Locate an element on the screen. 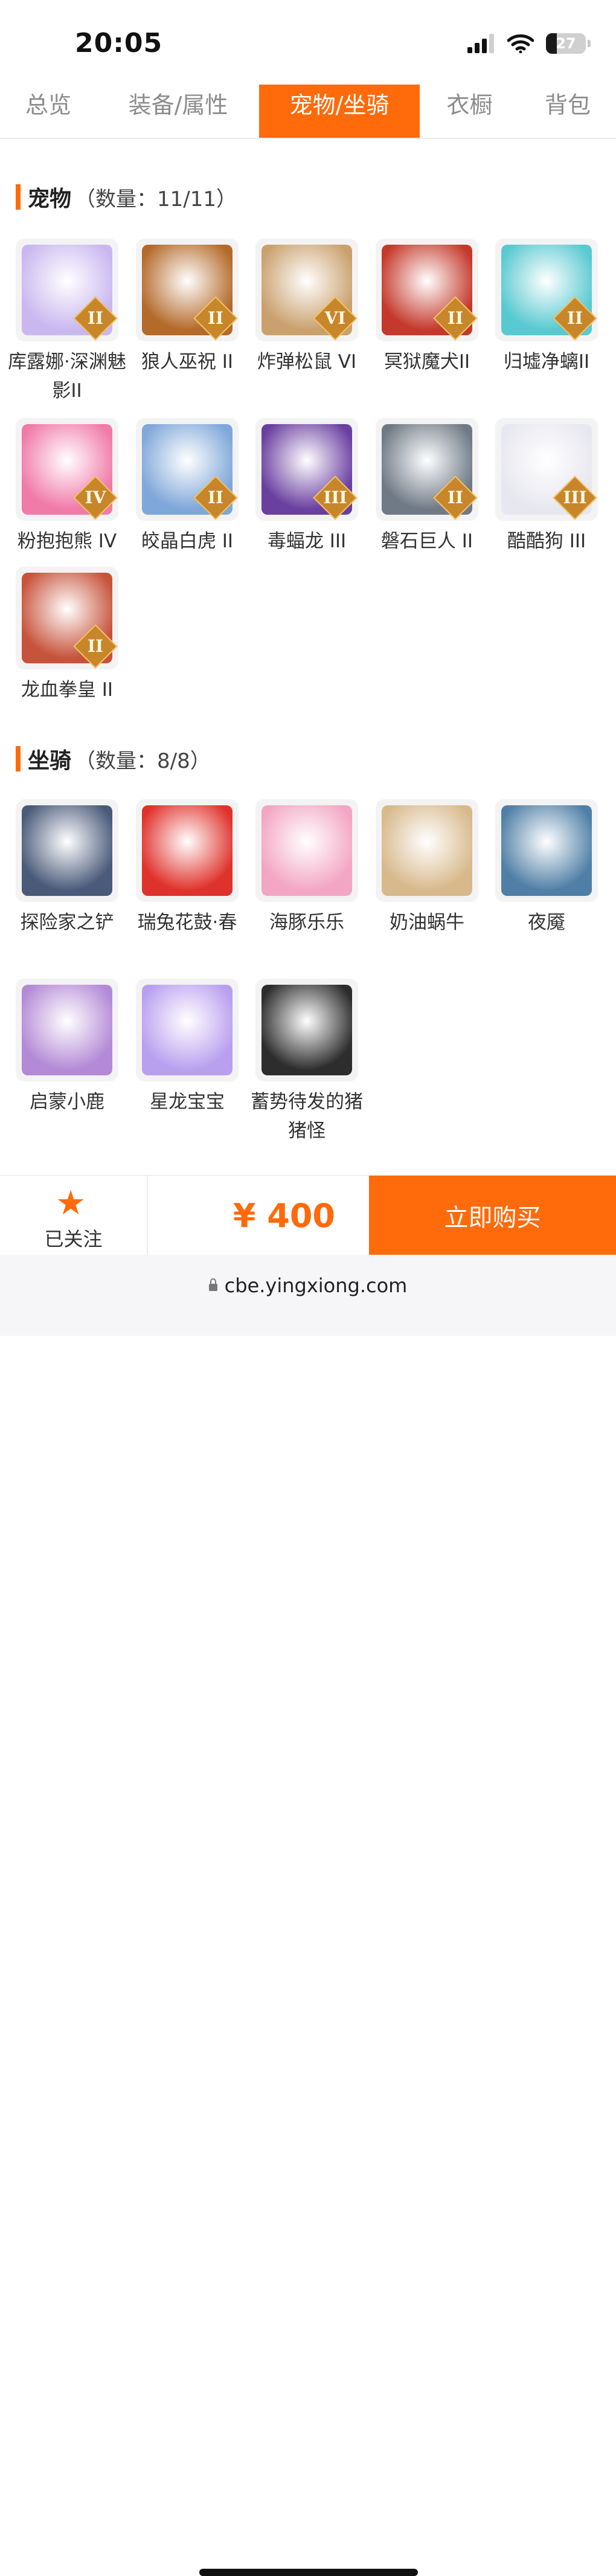 The width and height of the screenshot is (616, 2576). tab-pets-mounts: 宠物/坐骑 is located at coordinates (339, 112).